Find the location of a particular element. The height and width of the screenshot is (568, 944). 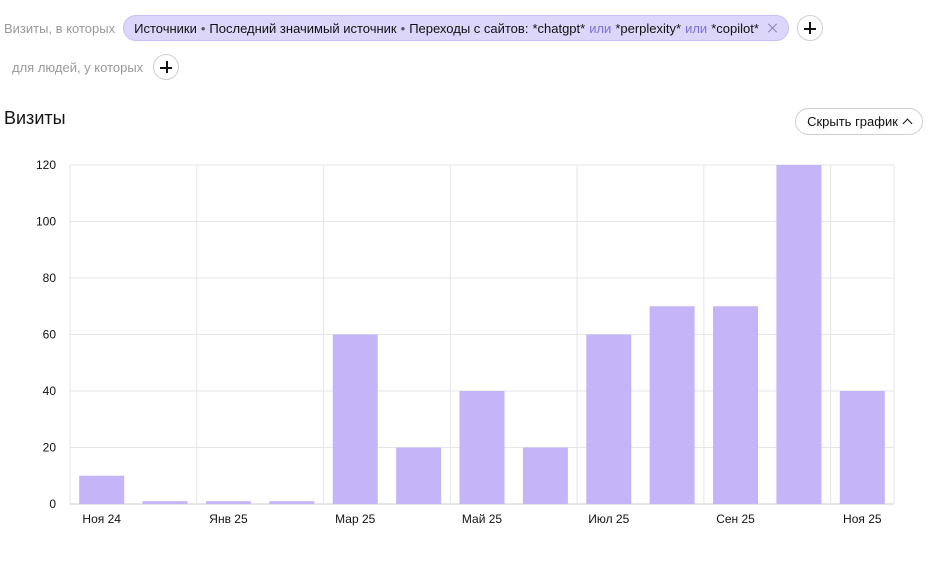

add-visit-condition-button is located at coordinates (809, 28).